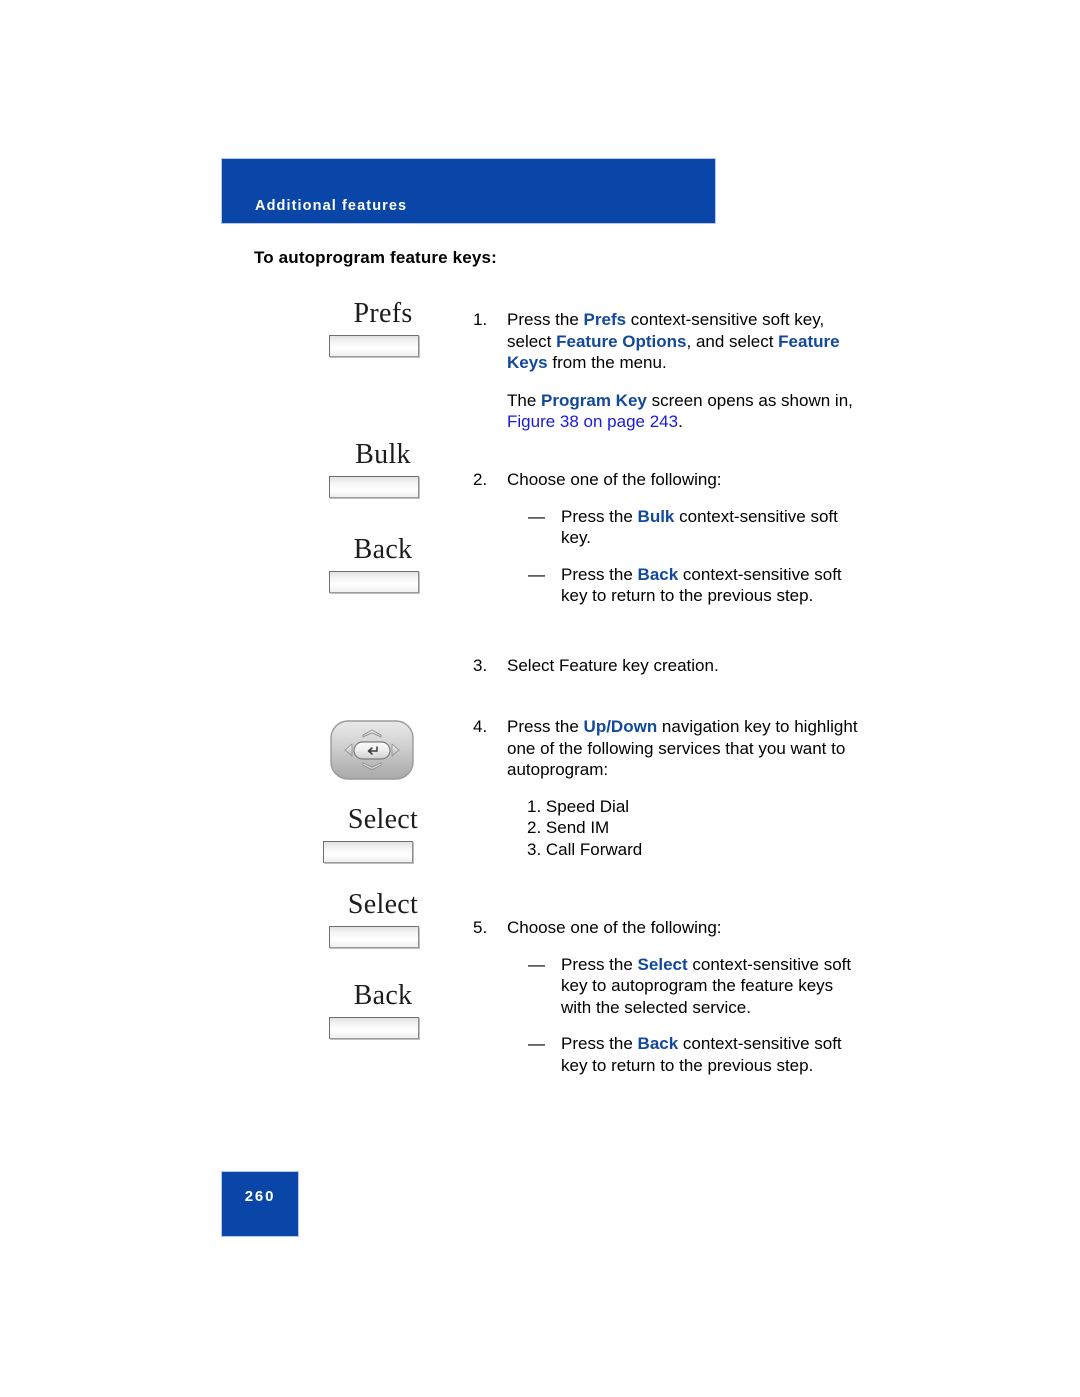 The height and width of the screenshot is (1397, 1080). What do you see at coordinates (375, 257) in the screenshot?
I see `page-title: To autoprogram feature keys:` at bounding box center [375, 257].